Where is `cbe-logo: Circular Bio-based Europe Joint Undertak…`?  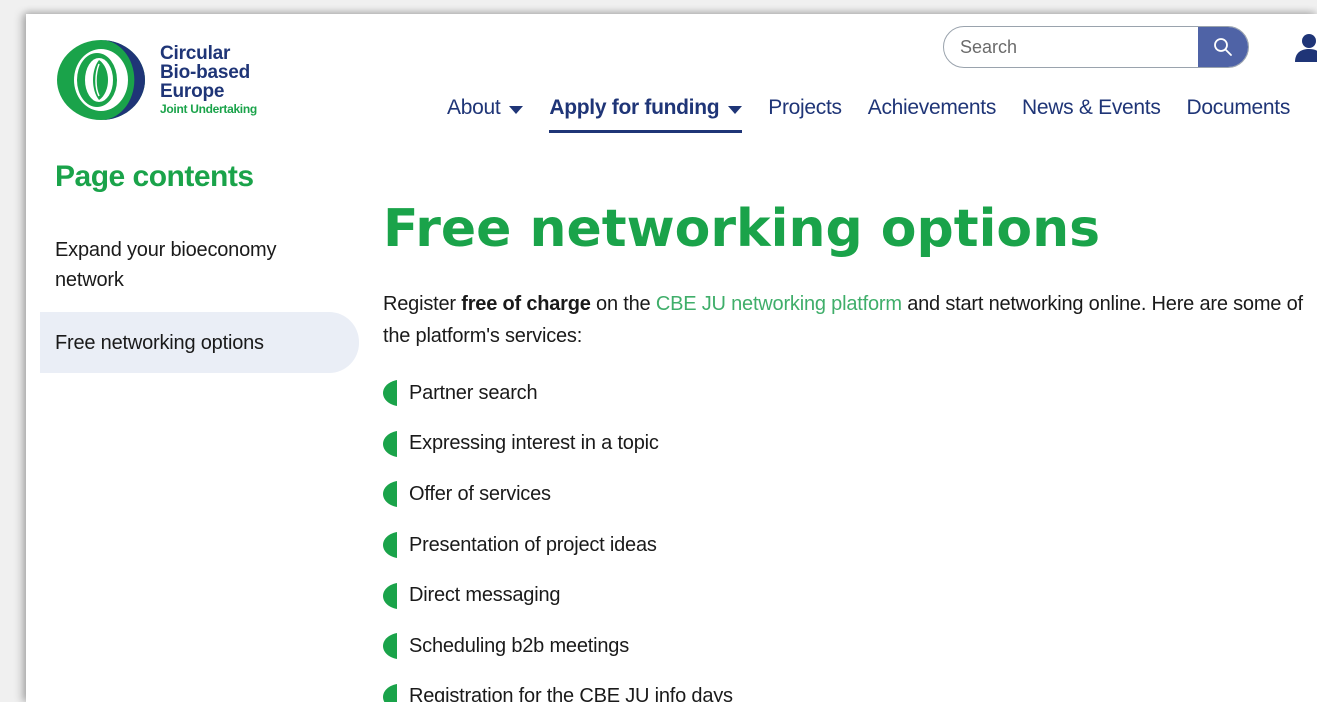 cbe-logo: Circular Bio-based Europe Joint Undertak… is located at coordinates (175, 80).